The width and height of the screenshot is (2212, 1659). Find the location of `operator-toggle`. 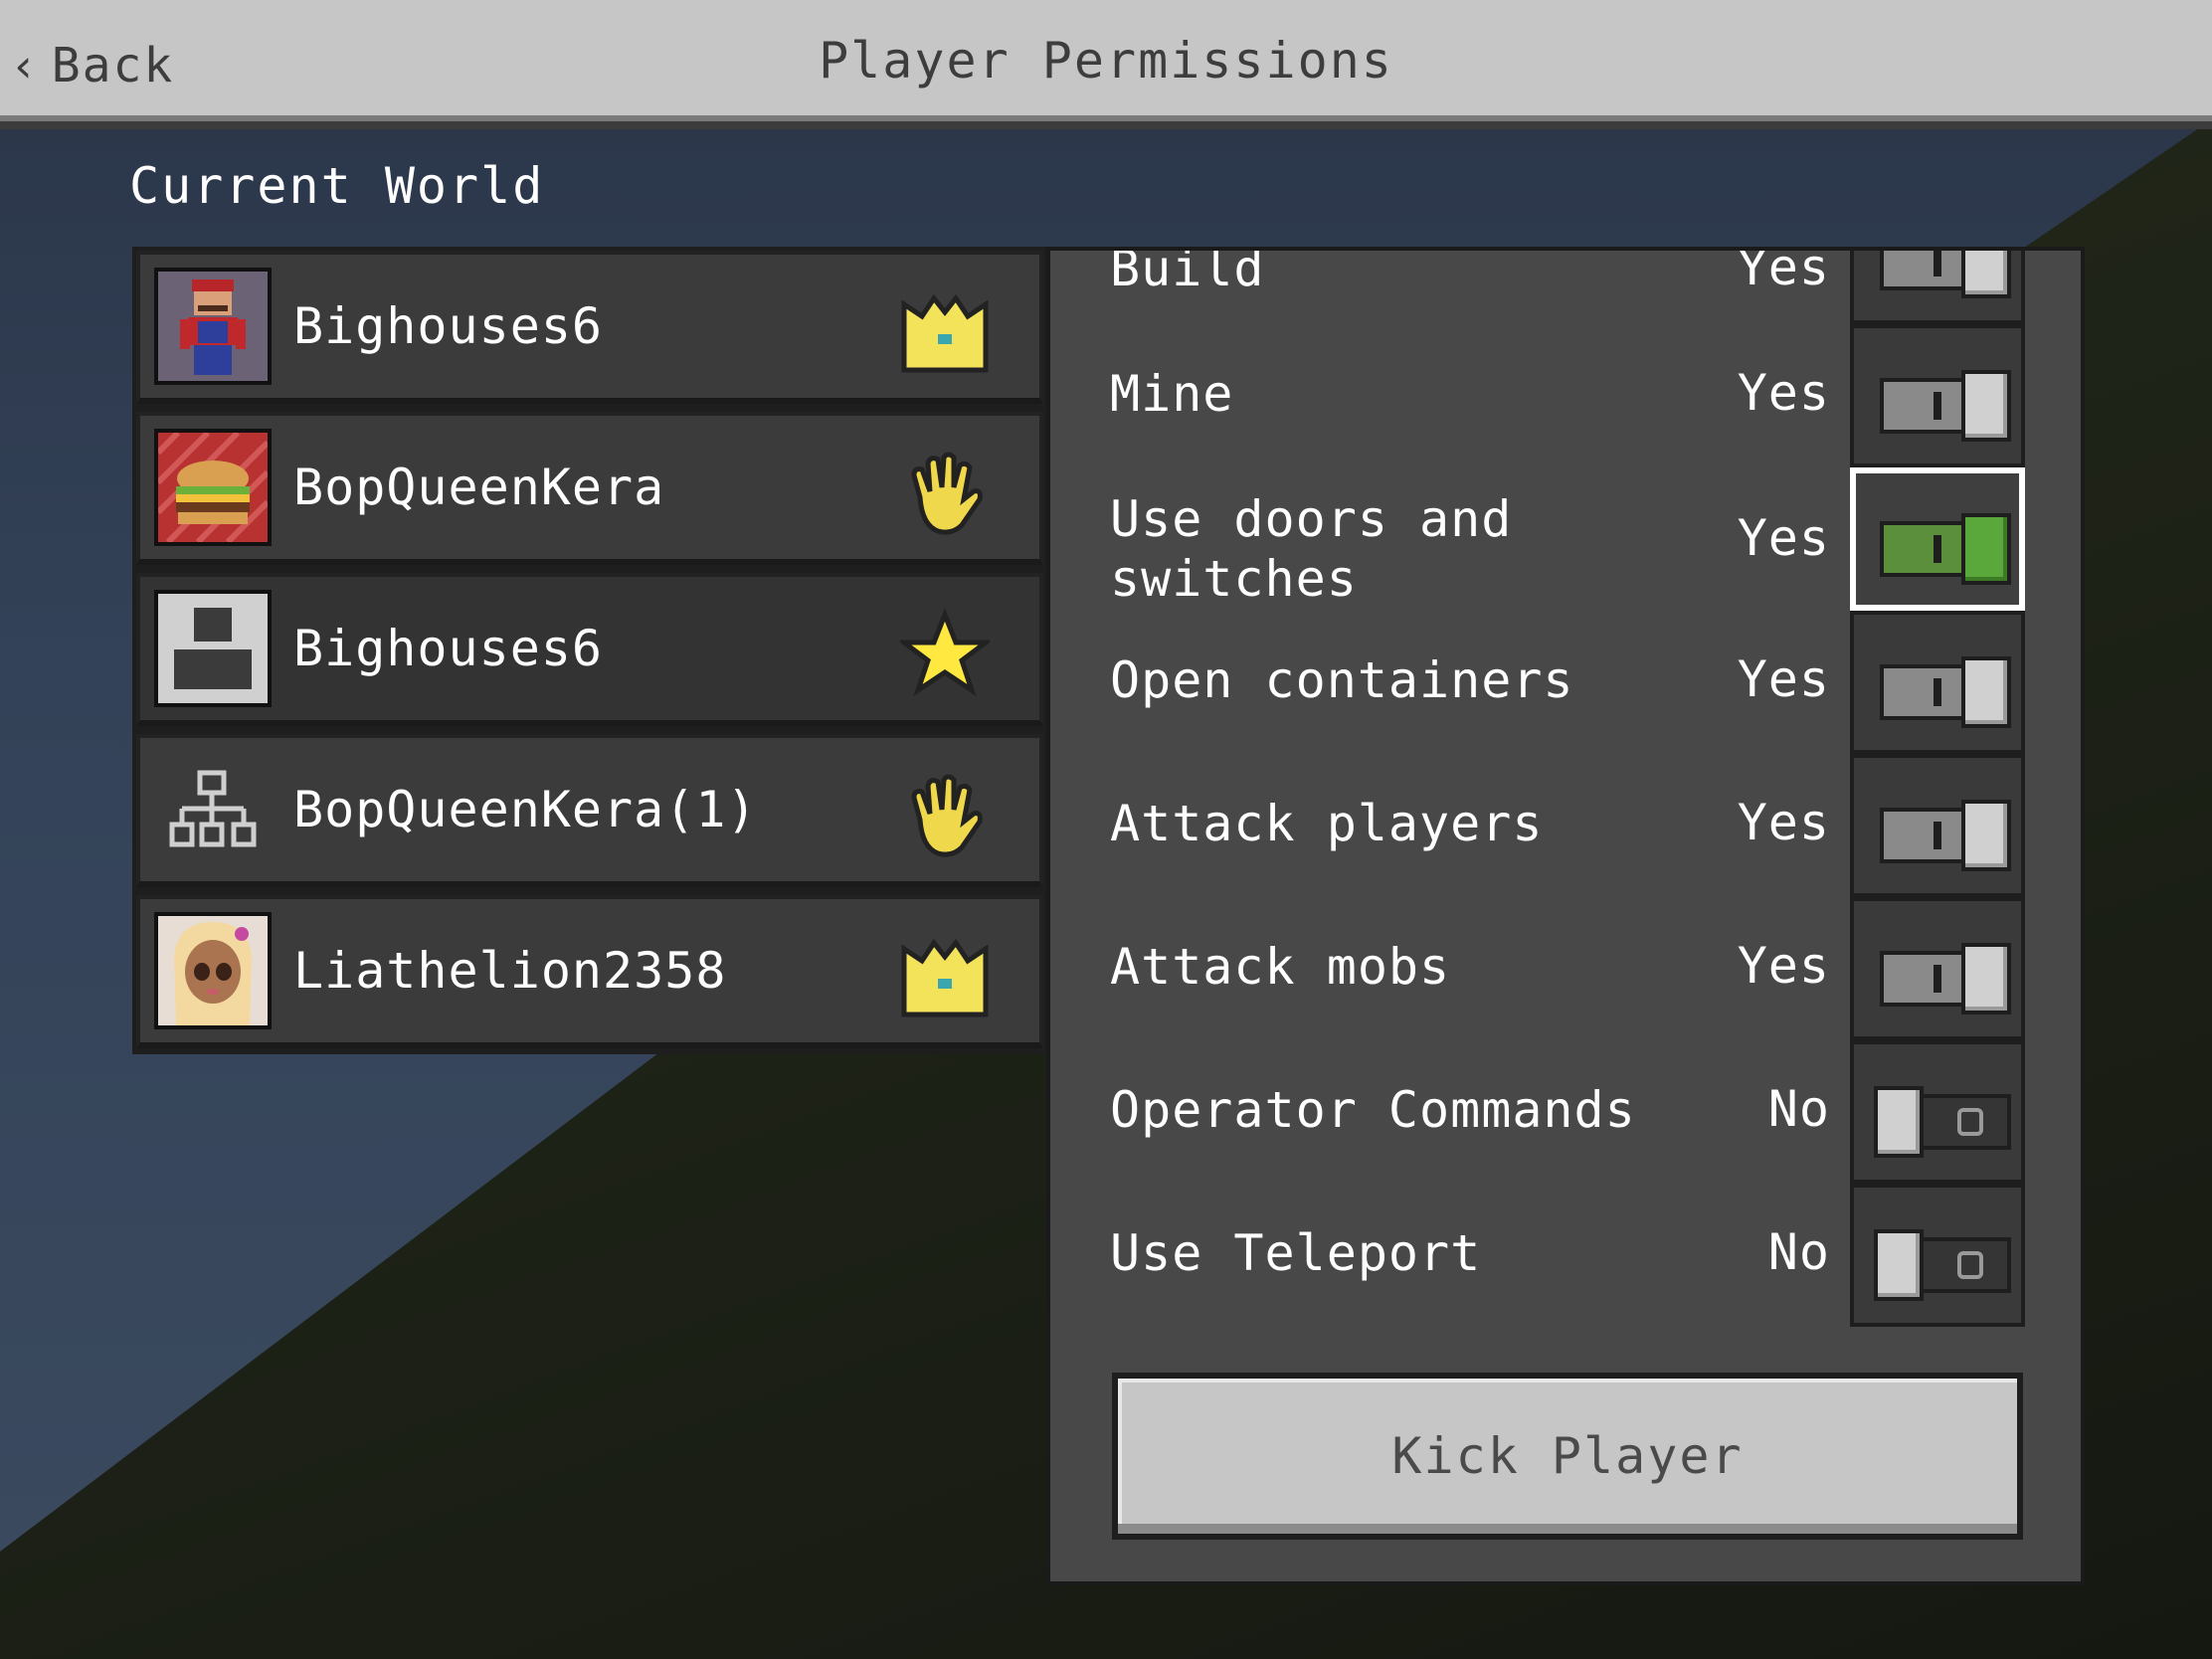

operator-toggle is located at coordinates (1942, 1122).